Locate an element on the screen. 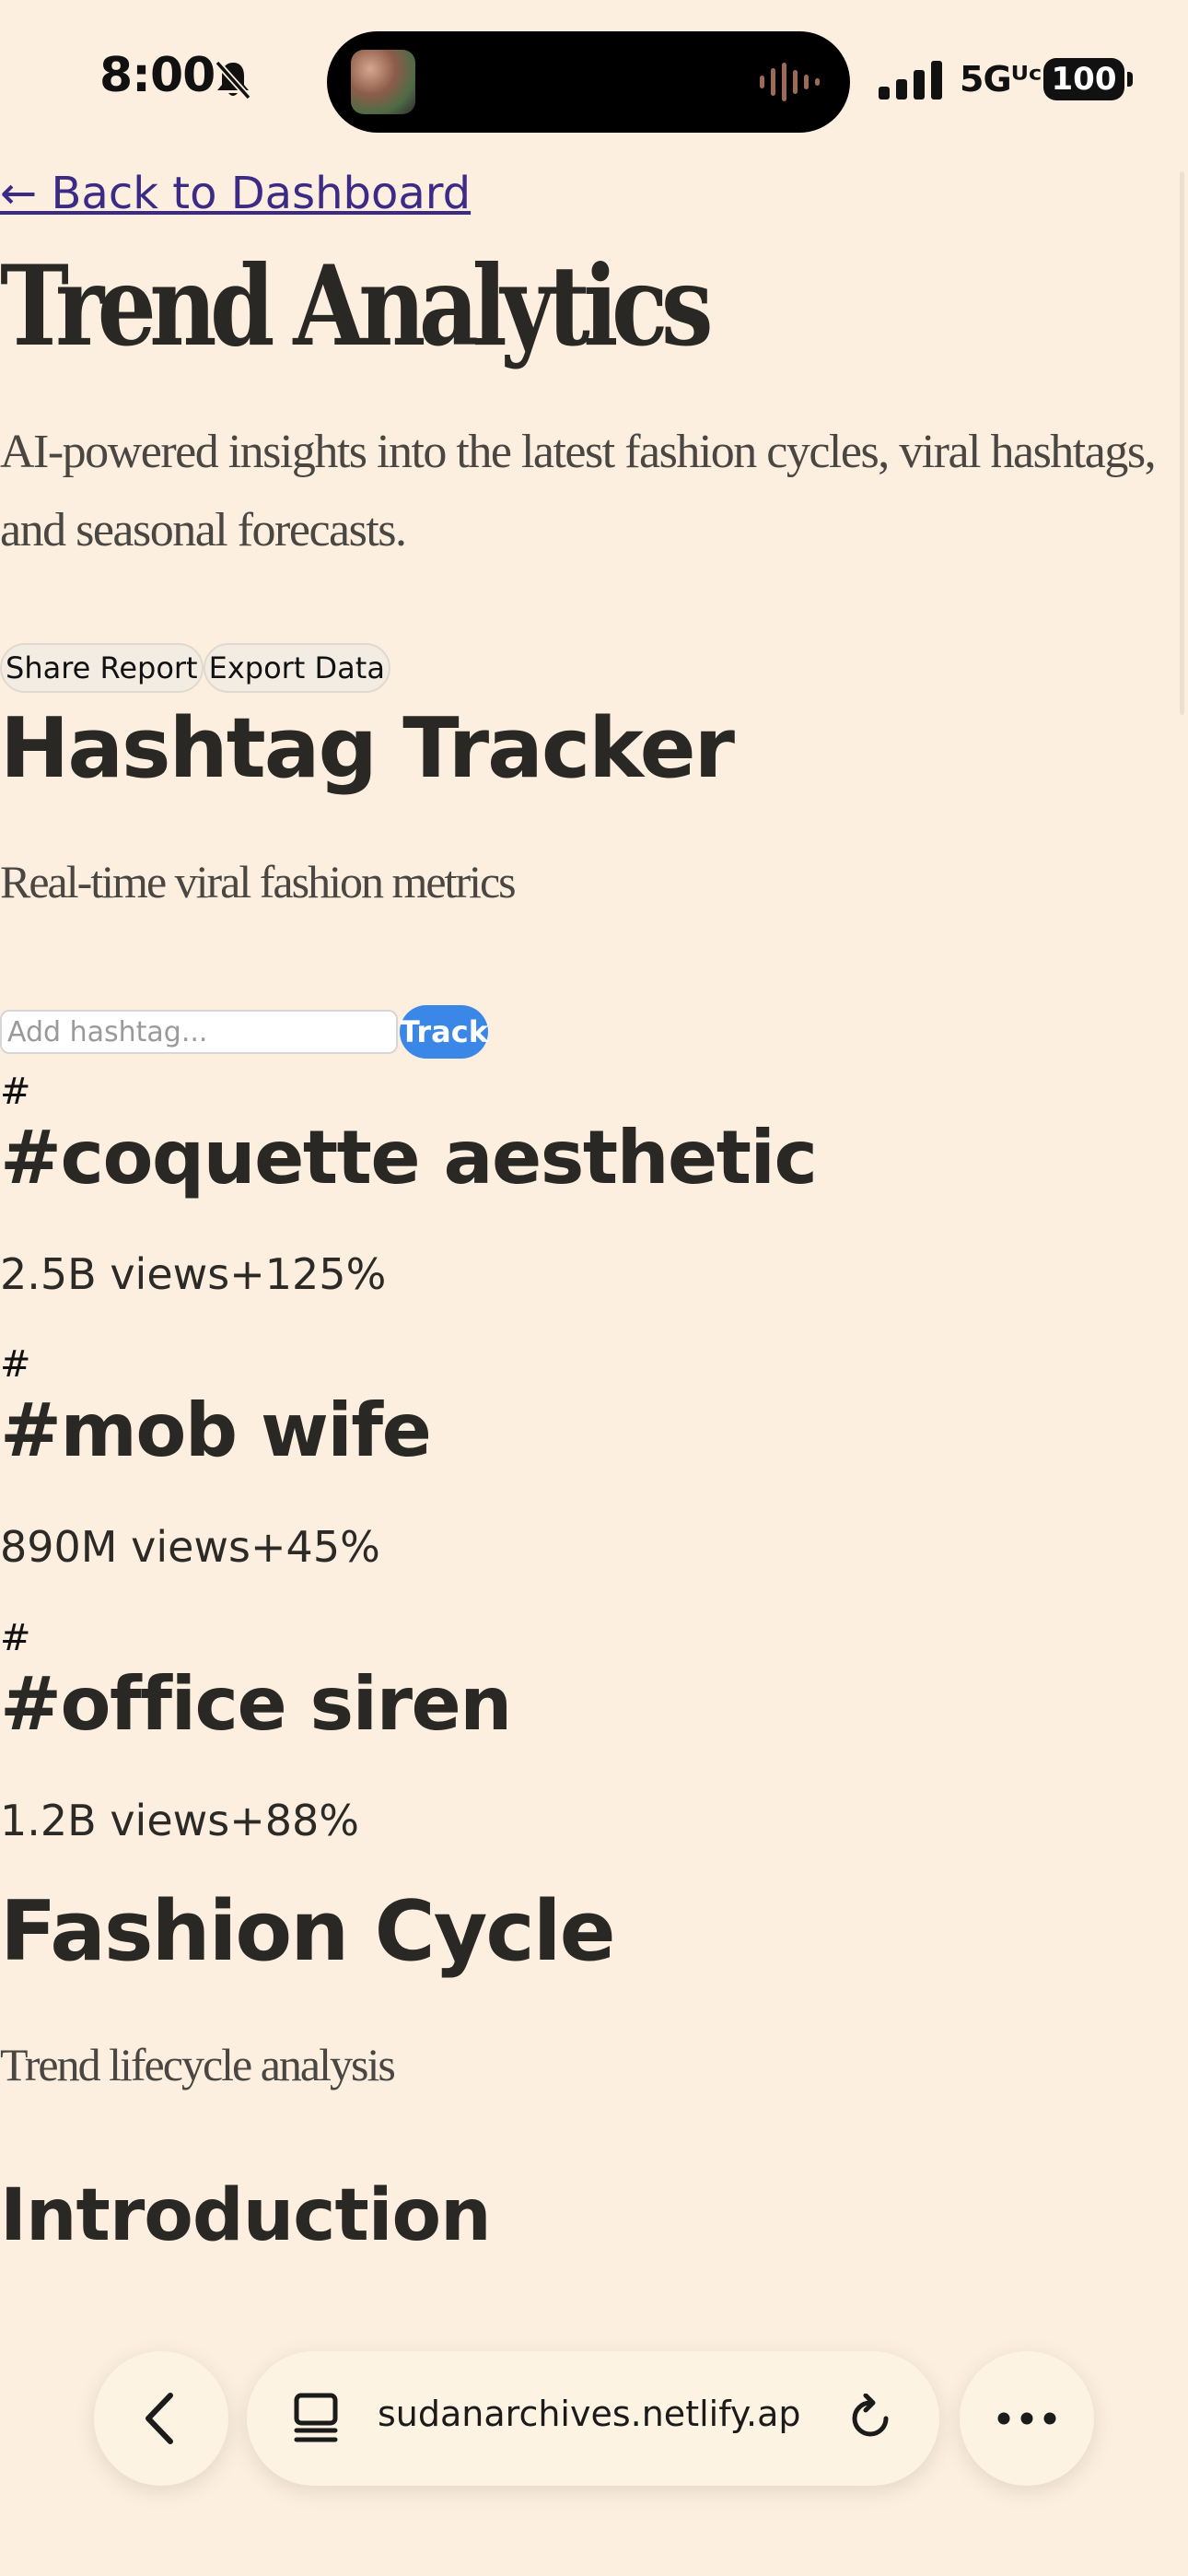  export-data-button: Export Data is located at coordinates (296, 668).